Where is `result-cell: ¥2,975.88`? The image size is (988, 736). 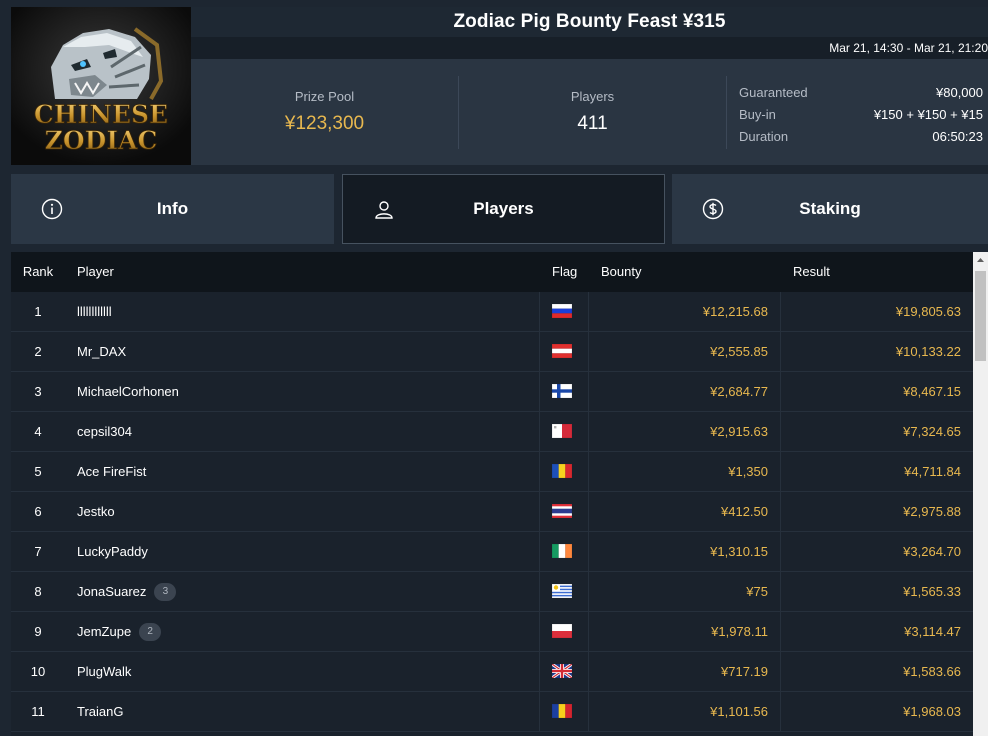
result-cell: ¥2,975.88 is located at coordinates (932, 511).